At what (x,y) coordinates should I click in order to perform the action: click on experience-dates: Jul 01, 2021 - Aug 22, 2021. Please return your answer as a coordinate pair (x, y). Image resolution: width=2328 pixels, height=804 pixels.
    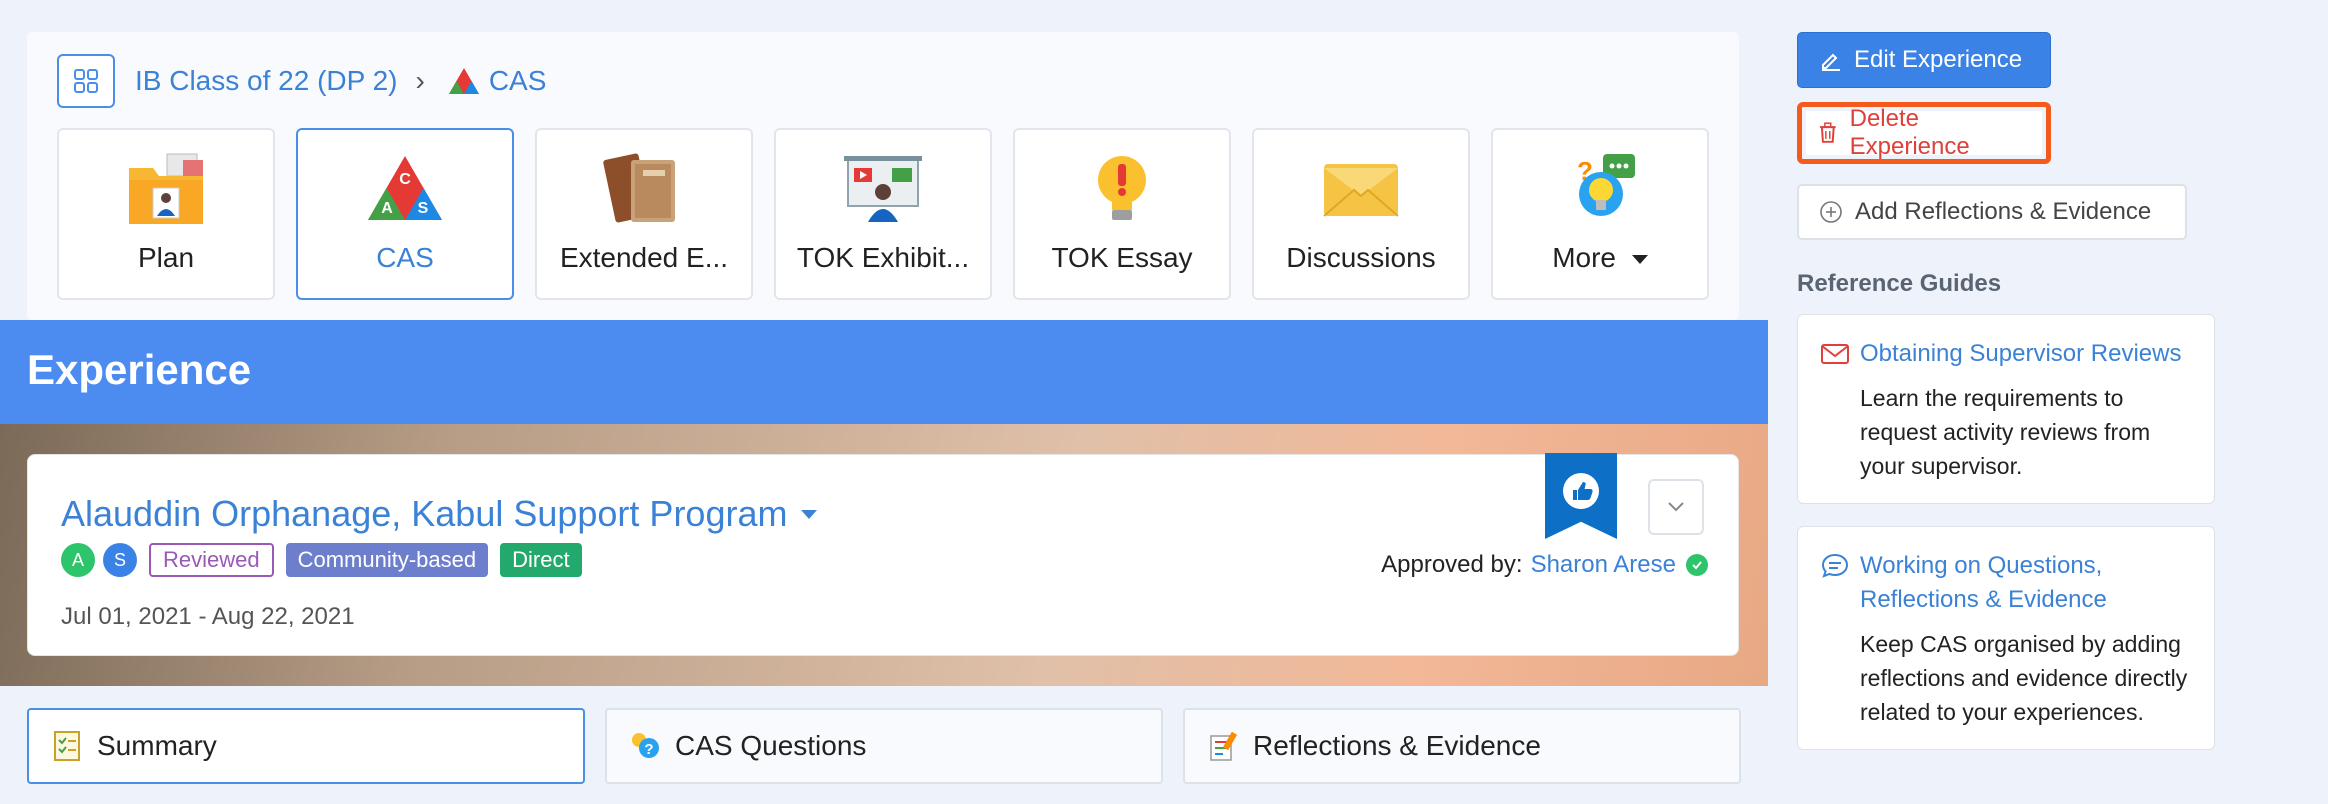
    Looking at the image, I should click on (208, 616).